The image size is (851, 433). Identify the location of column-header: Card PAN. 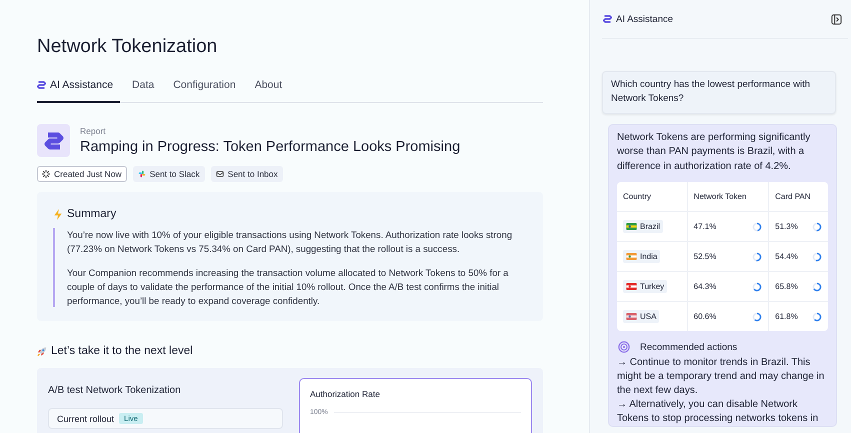
(798, 197).